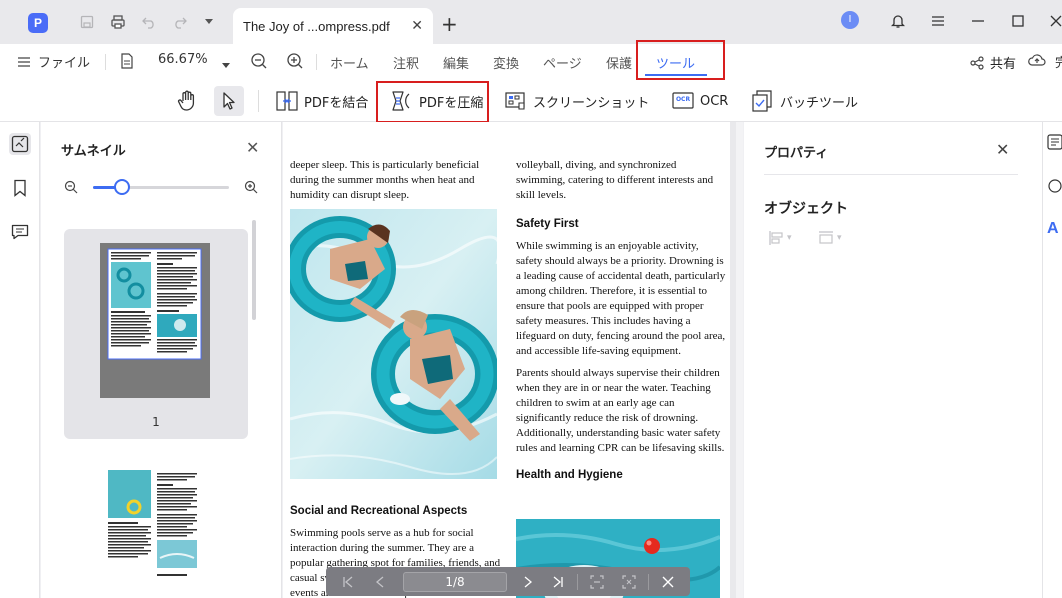 Image resolution: width=1062 pixels, height=598 pixels. I want to click on close-window-icon, so click(1053, 21).